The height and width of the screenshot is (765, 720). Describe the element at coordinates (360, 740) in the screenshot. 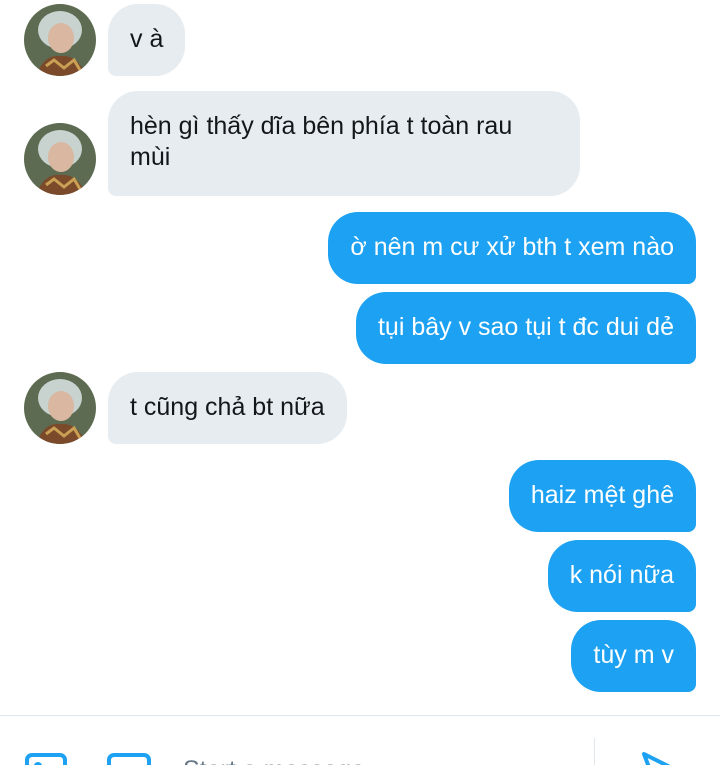

I see `message-composer: Start a message` at that location.